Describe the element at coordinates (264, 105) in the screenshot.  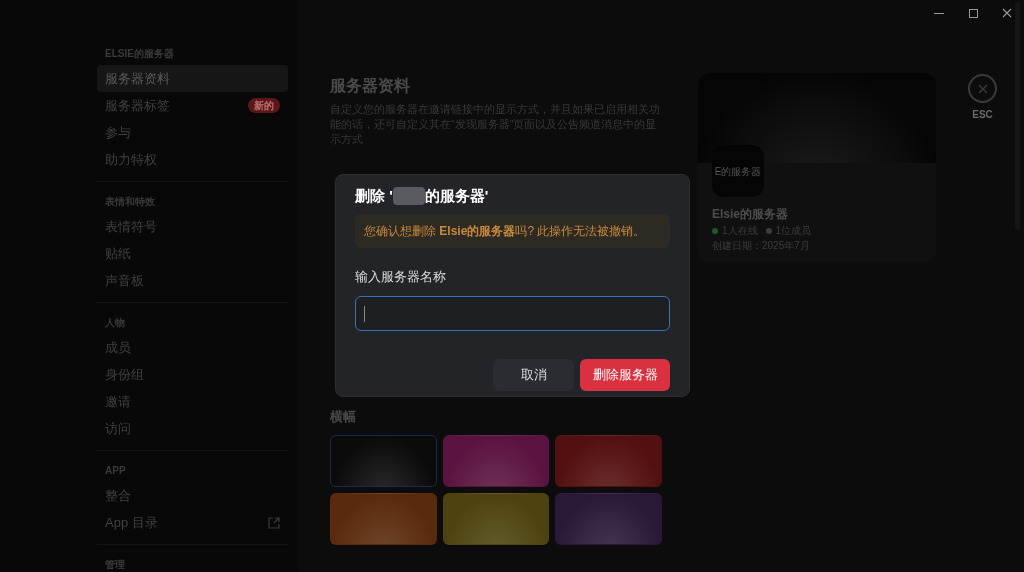
I see `new-badge: 新的` at that location.